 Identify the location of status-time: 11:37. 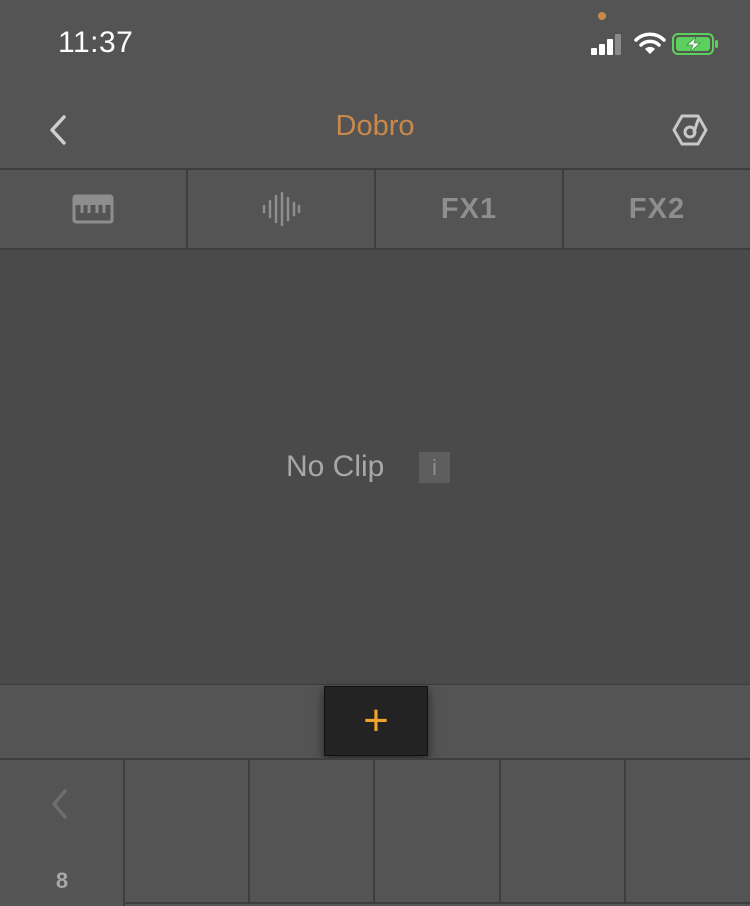
(96, 42).